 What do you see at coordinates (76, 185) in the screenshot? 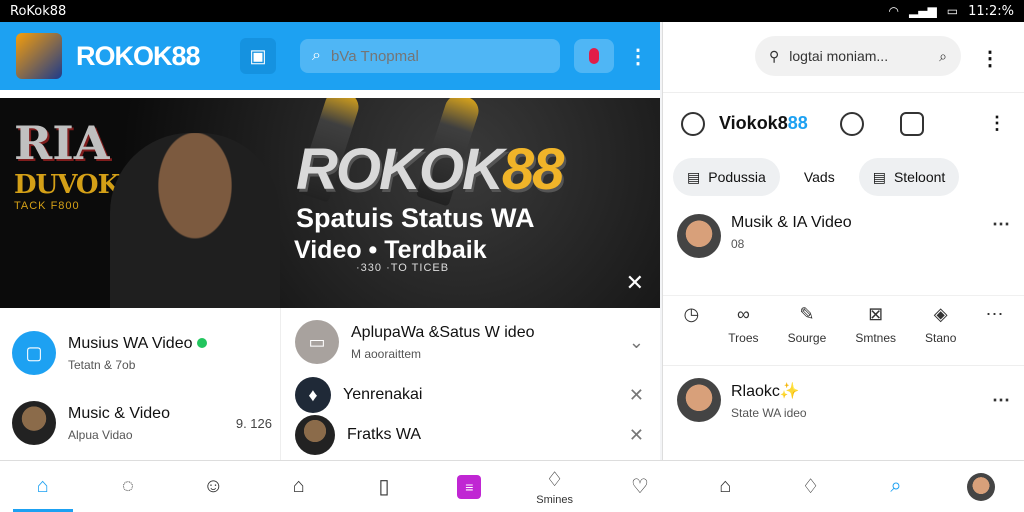
I see `banner-logo-sub: DUVOKS` at bounding box center [76, 185].